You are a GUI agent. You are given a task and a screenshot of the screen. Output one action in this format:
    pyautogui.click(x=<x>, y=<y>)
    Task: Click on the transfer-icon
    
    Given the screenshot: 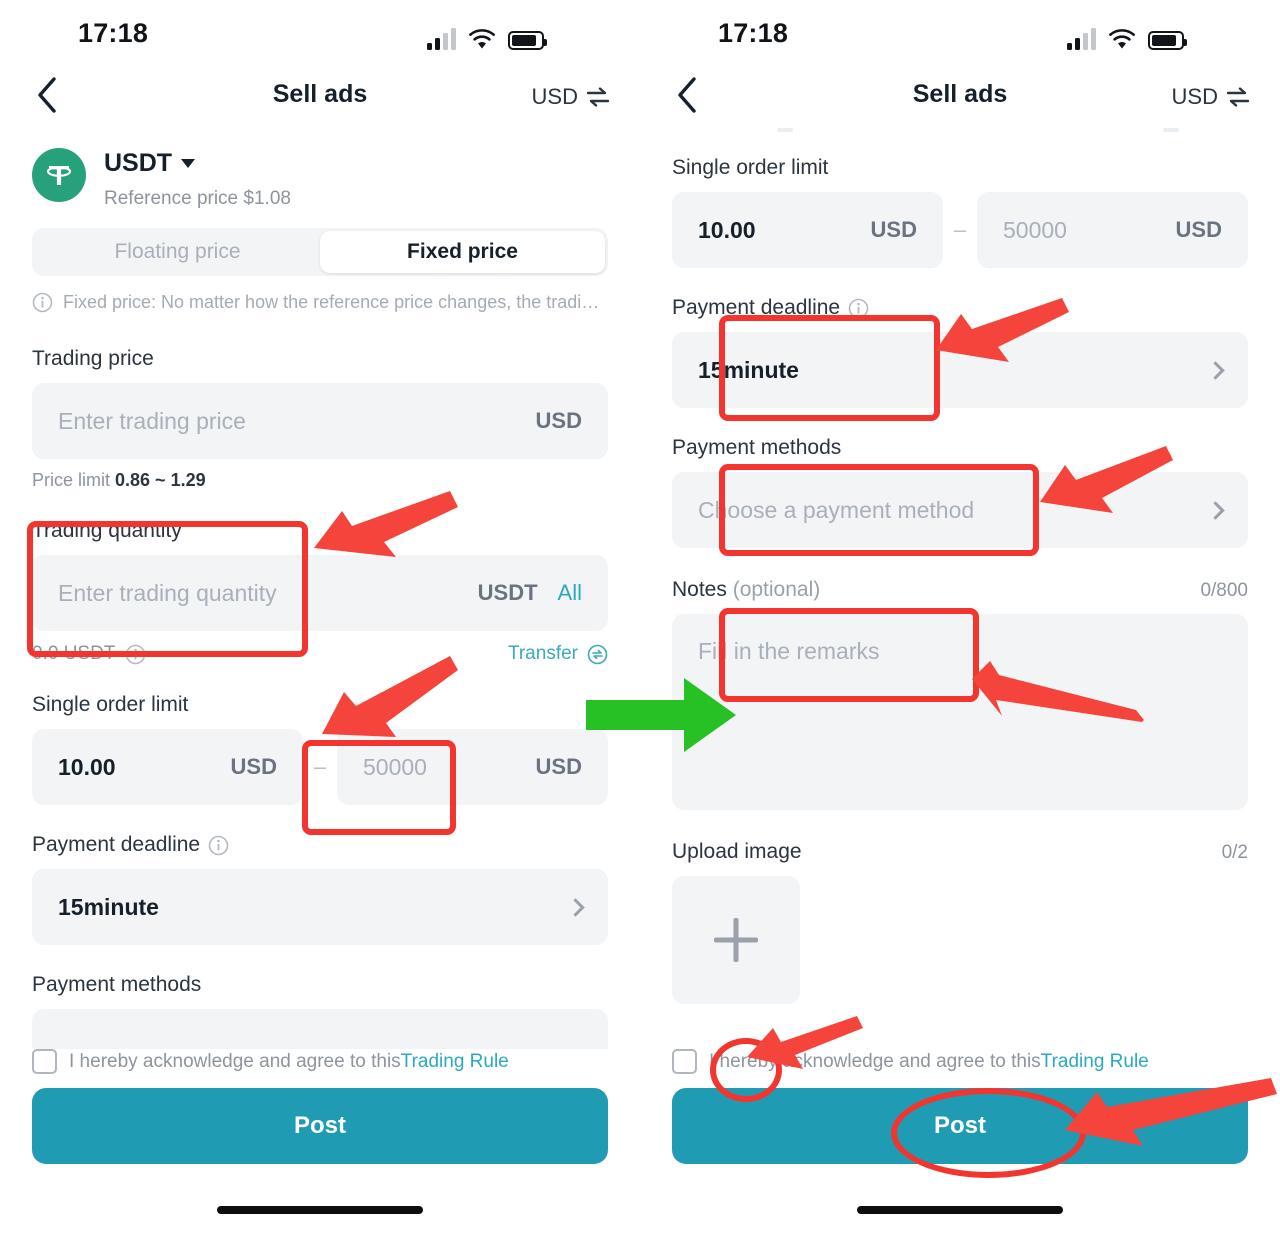 What is the action you would take?
    pyautogui.click(x=597, y=654)
    